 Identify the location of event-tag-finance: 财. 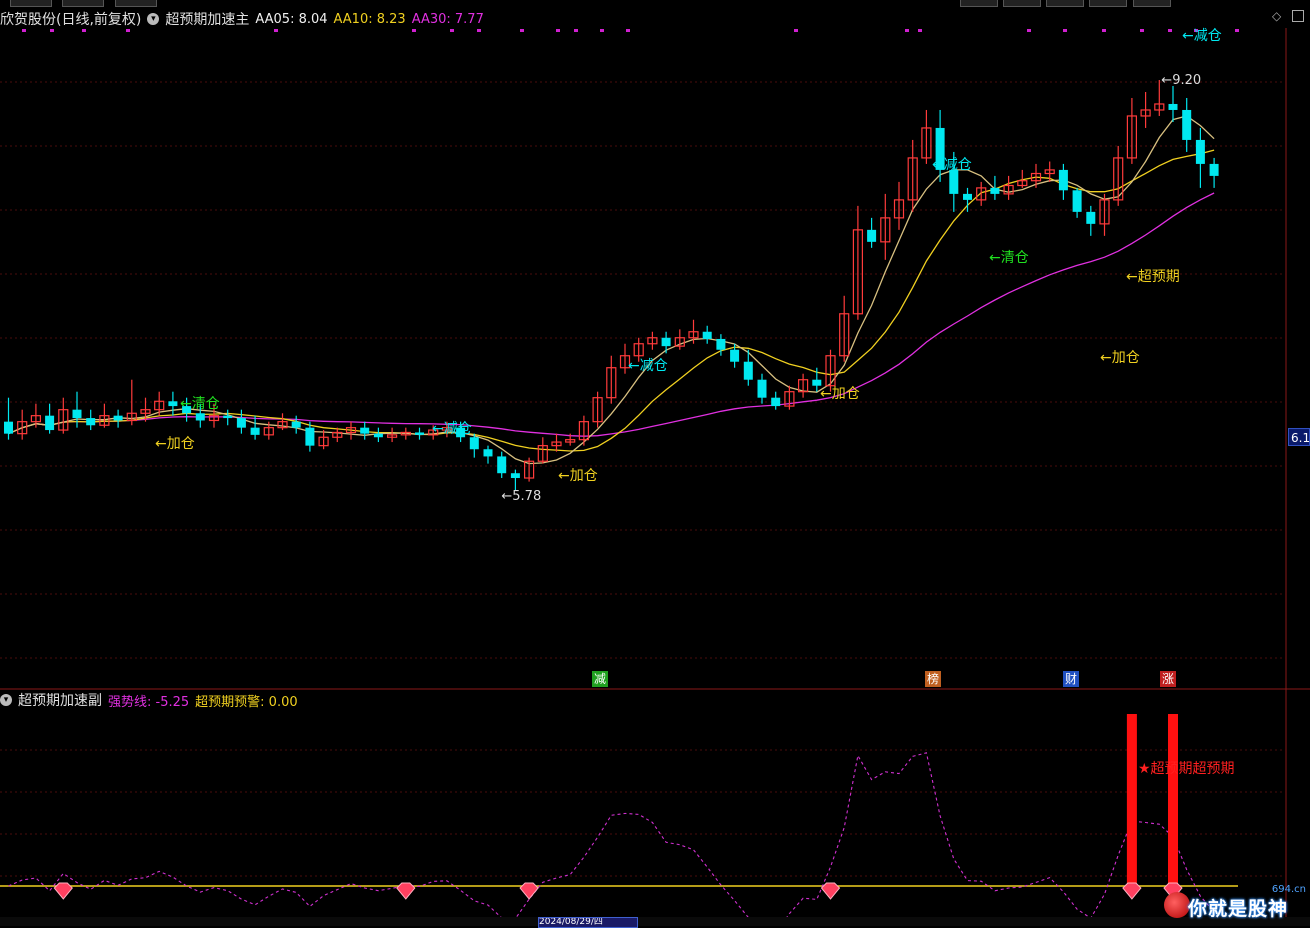
(1071, 679).